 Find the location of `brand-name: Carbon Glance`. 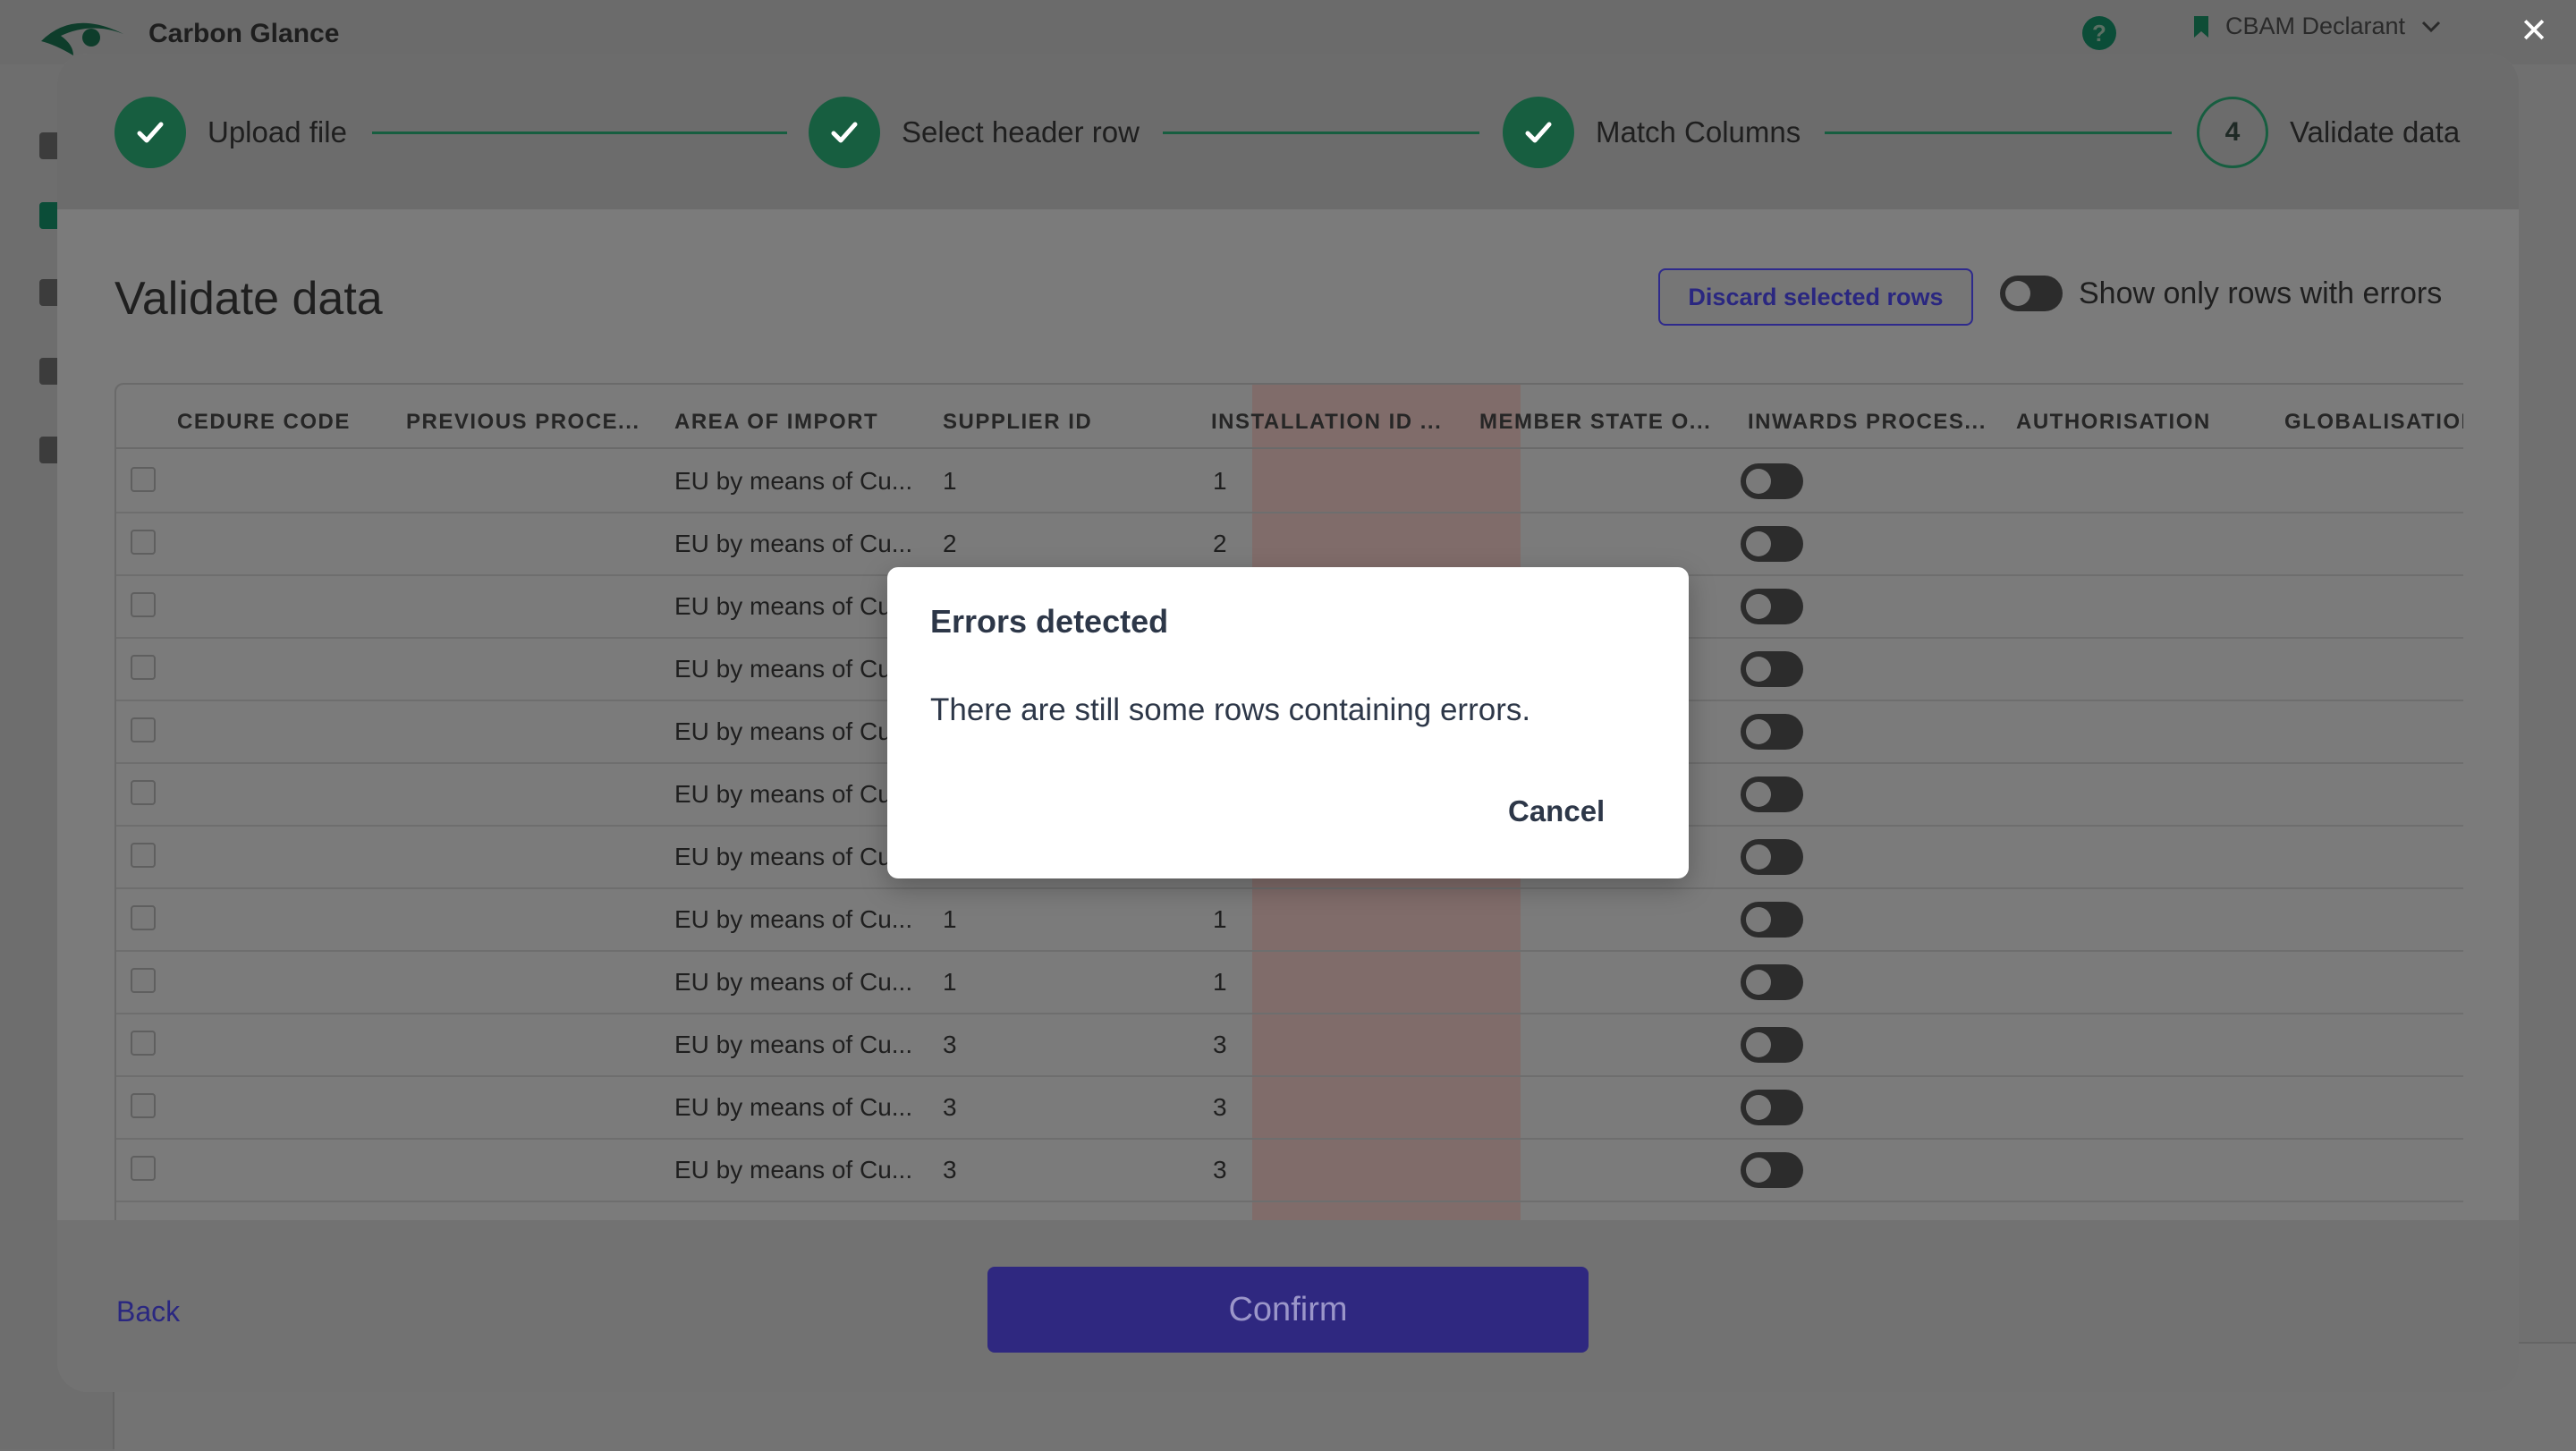

brand-name: Carbon Glance is located at coordinates (244, 33).